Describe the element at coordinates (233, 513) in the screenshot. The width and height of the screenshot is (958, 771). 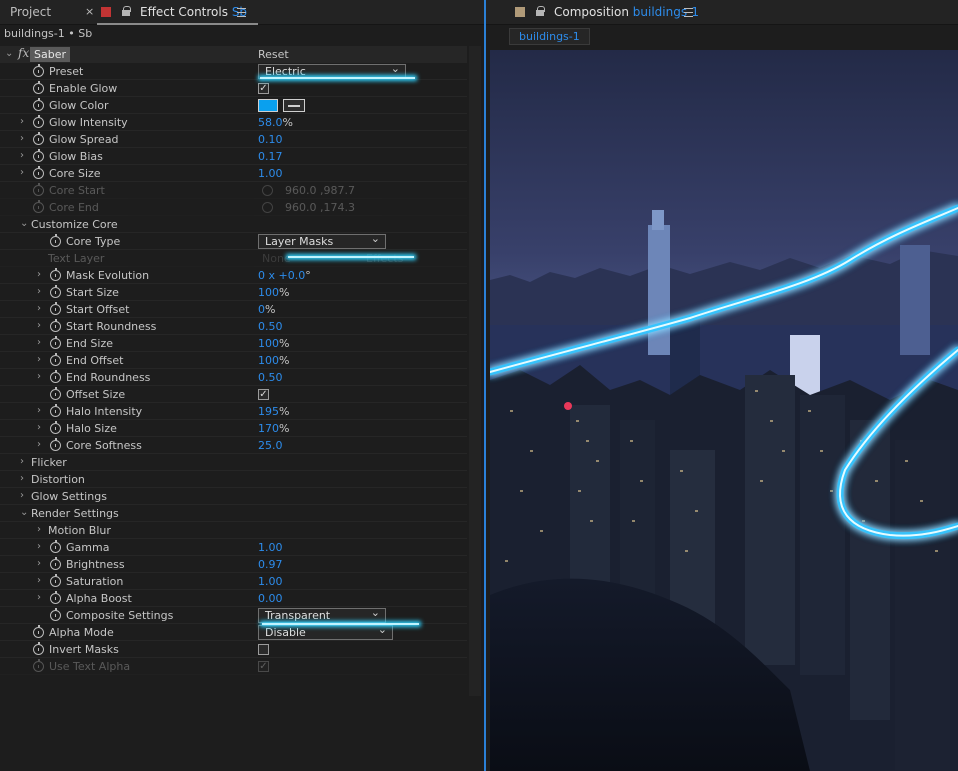
I see `group-render-settings: ⌄ Render Settings` at that location.